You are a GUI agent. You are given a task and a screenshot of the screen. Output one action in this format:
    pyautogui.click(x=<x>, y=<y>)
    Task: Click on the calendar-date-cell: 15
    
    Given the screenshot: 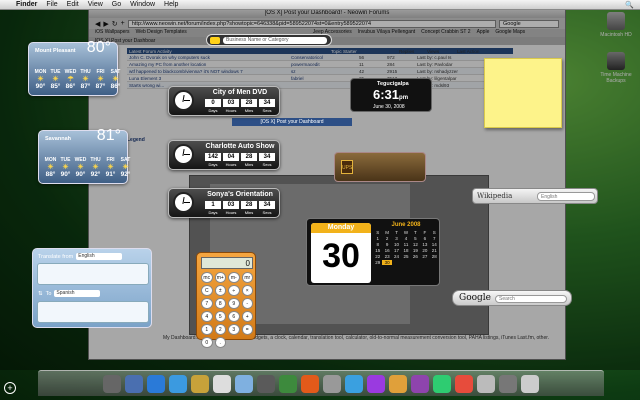 What is the action you would take?
    pyautogui.click(x=378, y=250)
    